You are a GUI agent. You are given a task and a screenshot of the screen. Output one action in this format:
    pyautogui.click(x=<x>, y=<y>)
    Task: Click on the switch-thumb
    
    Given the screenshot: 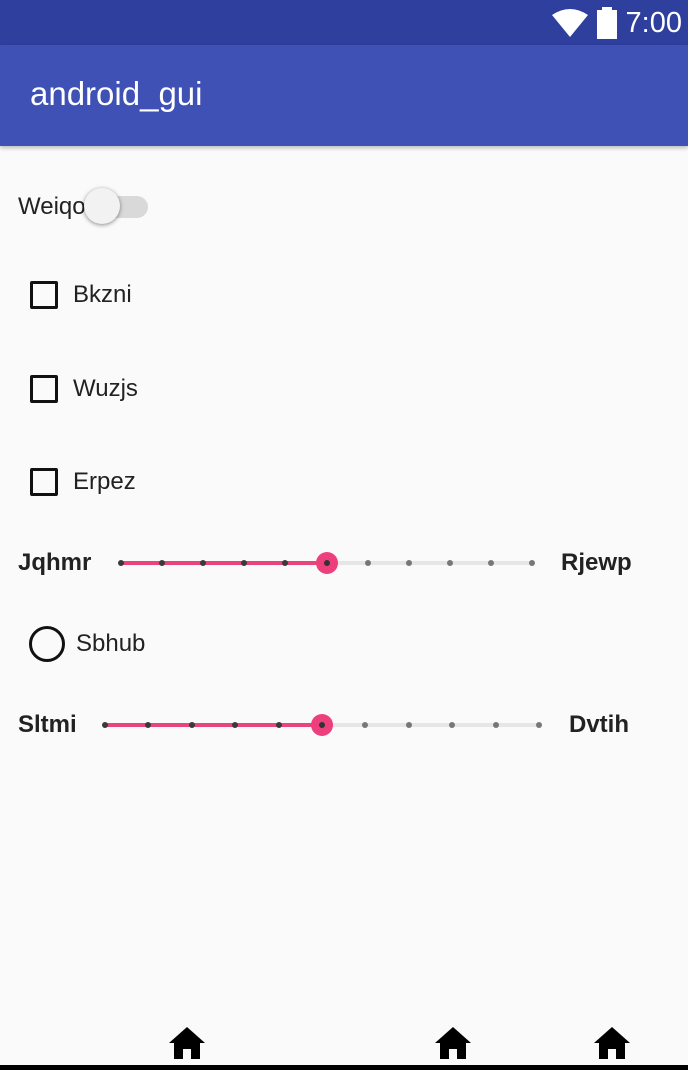 What is the action you would take?
    pyautogui.click(x=101, y=206)
    